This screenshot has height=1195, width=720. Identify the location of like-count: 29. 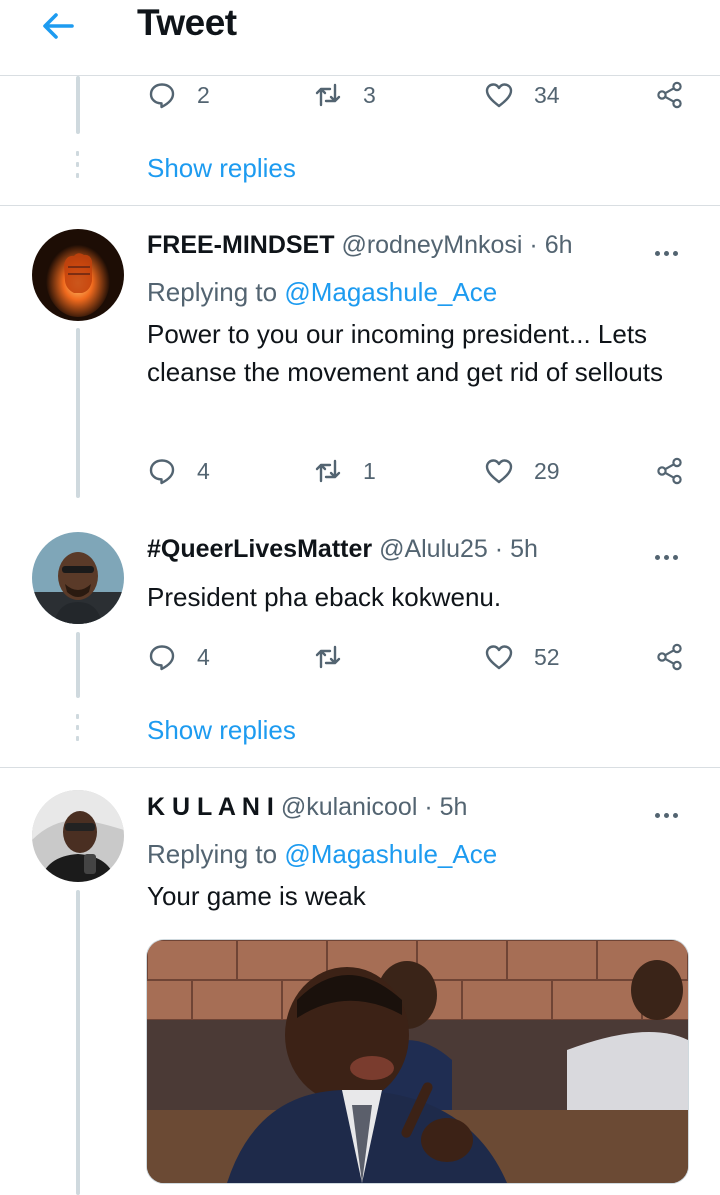
(547, 470).